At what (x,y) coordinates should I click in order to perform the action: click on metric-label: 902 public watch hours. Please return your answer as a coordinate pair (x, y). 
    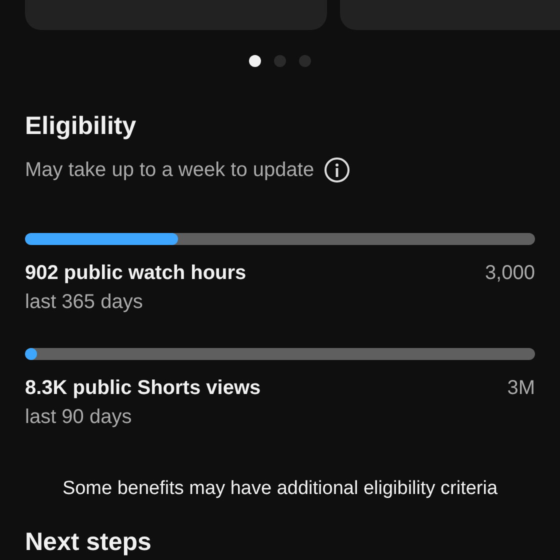
    Looking at the image, I should click on (135, 273).